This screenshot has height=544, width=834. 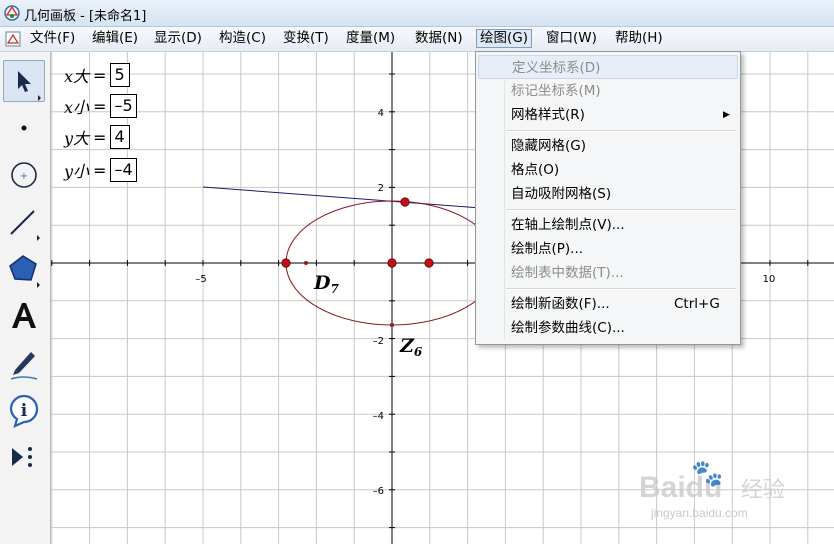 What do you see at coordinates (608, 194) in the screenshot?
I see `menu-item-snap-to-grid: 自动吸附网格(S)` at bounding box center [608, 194].